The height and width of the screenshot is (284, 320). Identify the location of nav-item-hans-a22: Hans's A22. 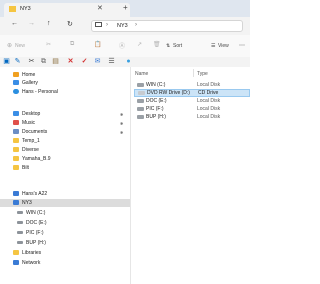
(30, 194).